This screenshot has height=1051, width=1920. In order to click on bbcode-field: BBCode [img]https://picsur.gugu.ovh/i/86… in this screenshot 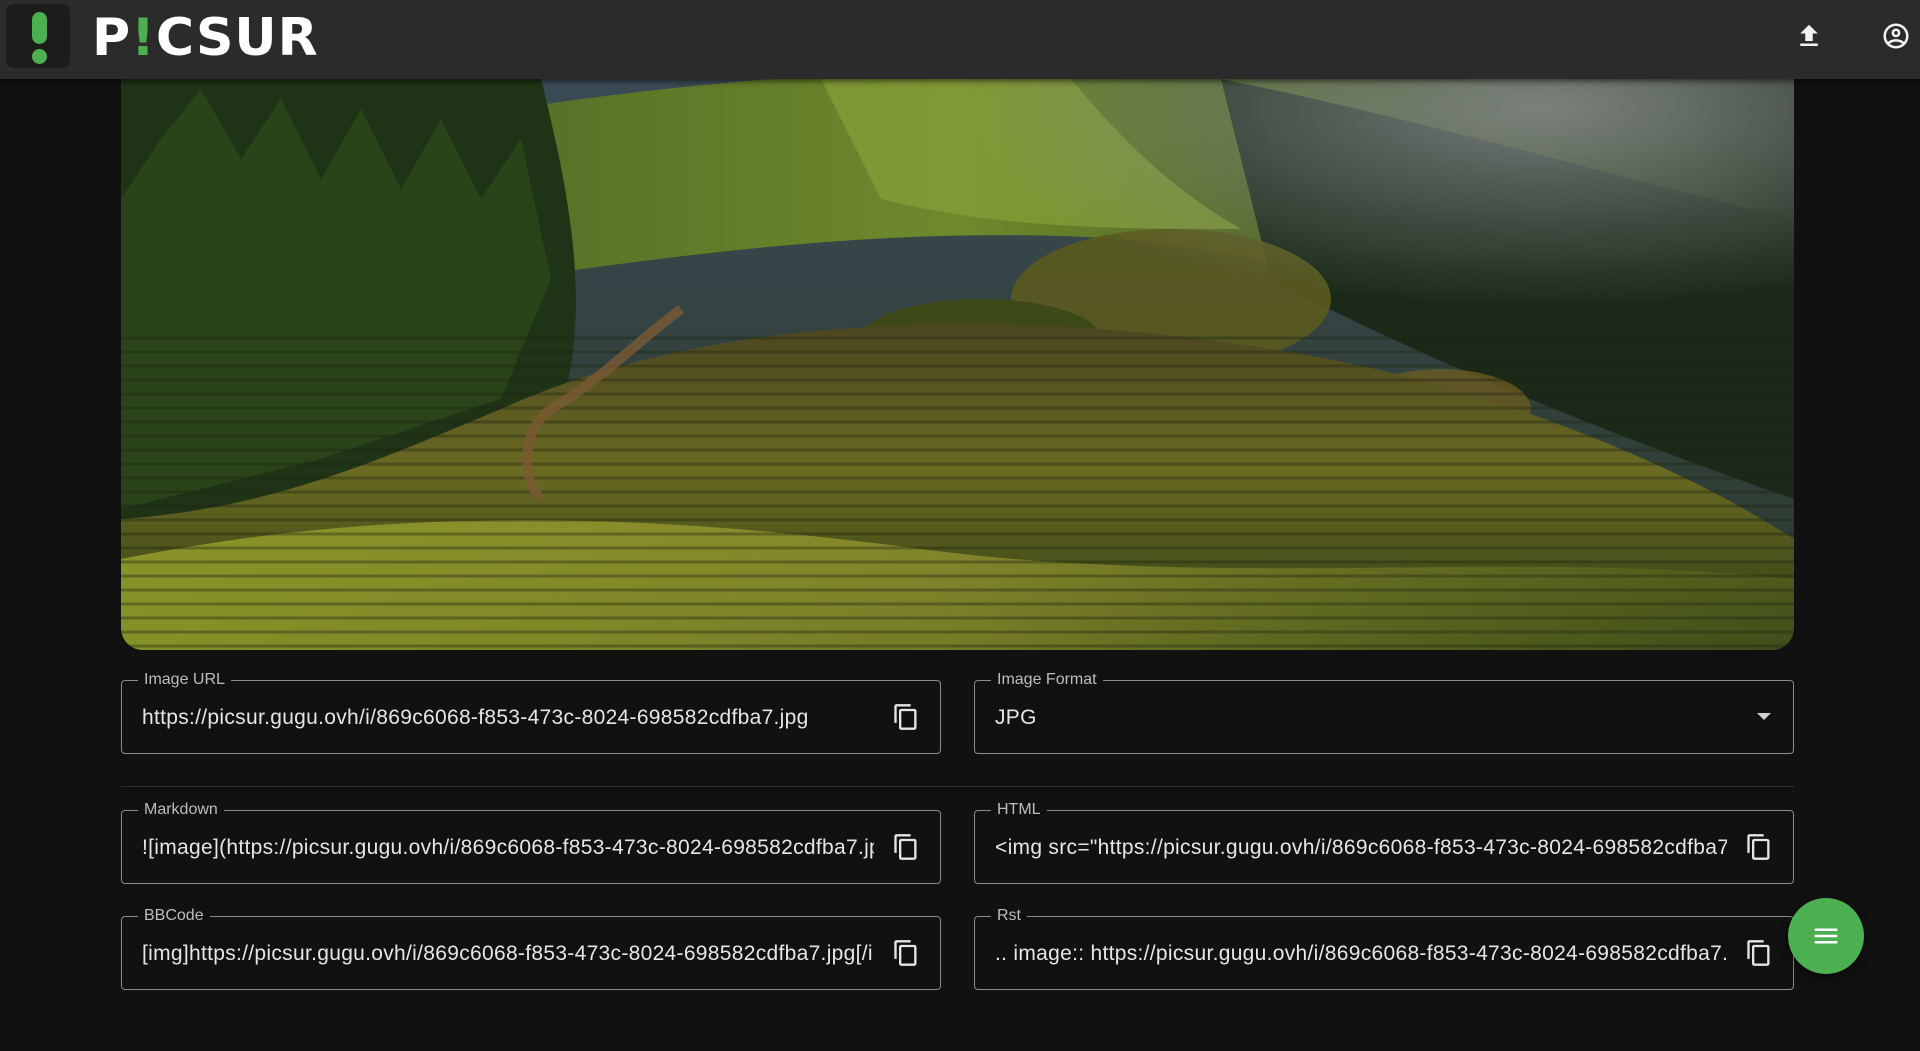, I will do `click(531, 948)`.